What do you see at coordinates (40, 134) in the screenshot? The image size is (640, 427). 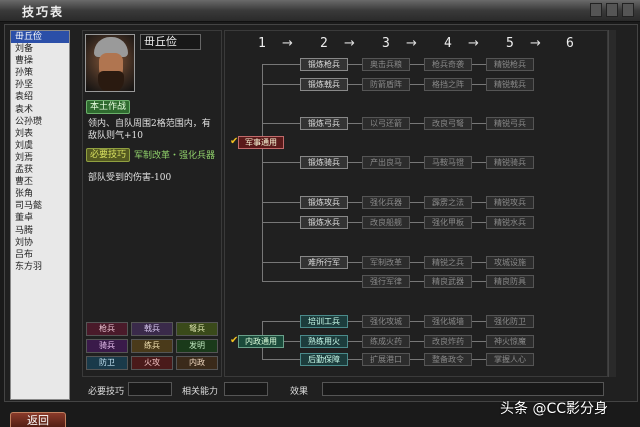 I see `officer-list-item: 刘表` at bounding box center [40, 134].